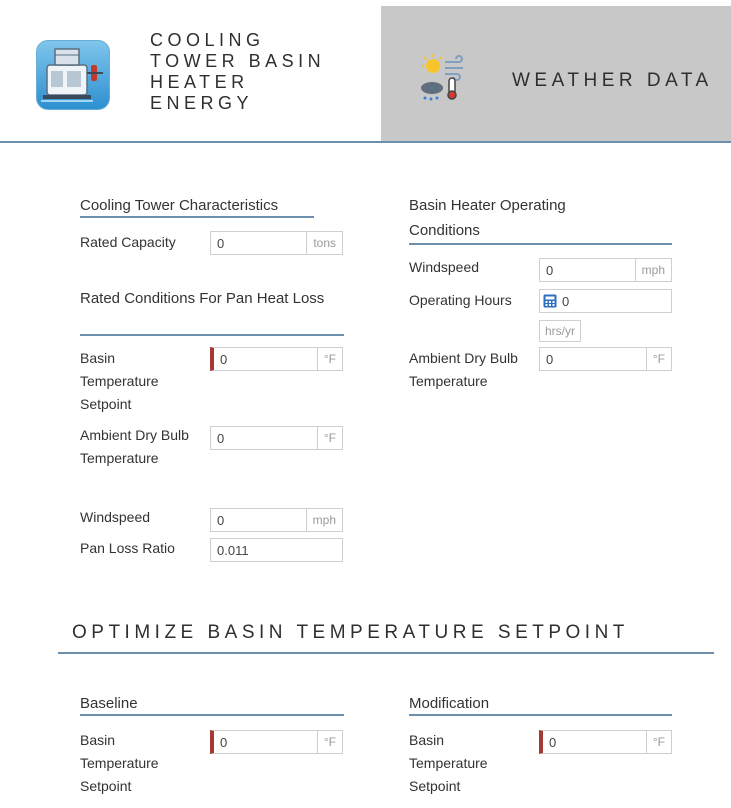 Image resolution: width=731 pixels, height=808 pixels. What do you see at coordinates (550, 301) in the screenshot?
I see `calculator-icon` at bounding box center [550, 301].